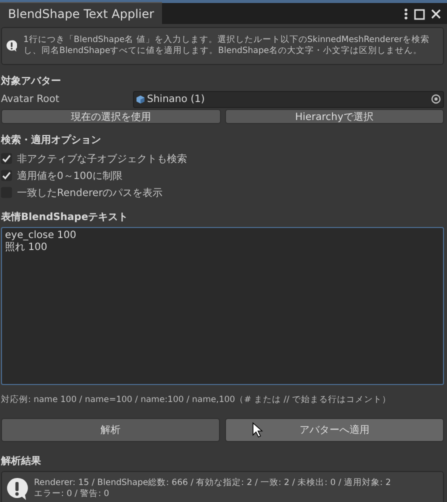 The width and height of the screenshot is (447, 502). Describe the element at coordinates (406, 14) in the screenshot. I see `more-icon` at that location.